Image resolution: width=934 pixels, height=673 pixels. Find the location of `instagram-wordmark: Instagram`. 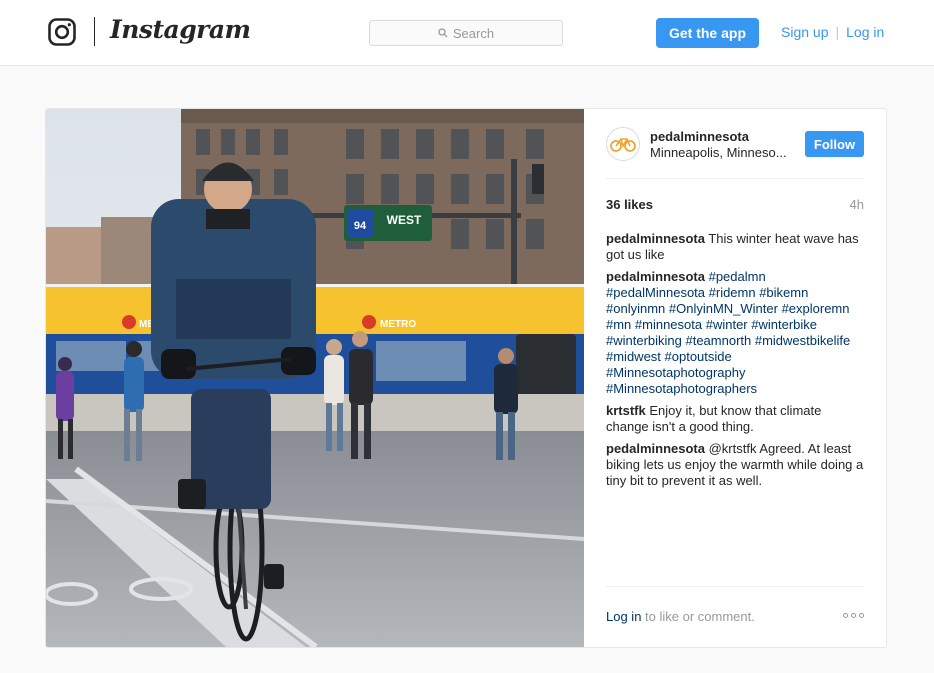

instagram-wordmark: Instagram is located at coordinates (180, 29).